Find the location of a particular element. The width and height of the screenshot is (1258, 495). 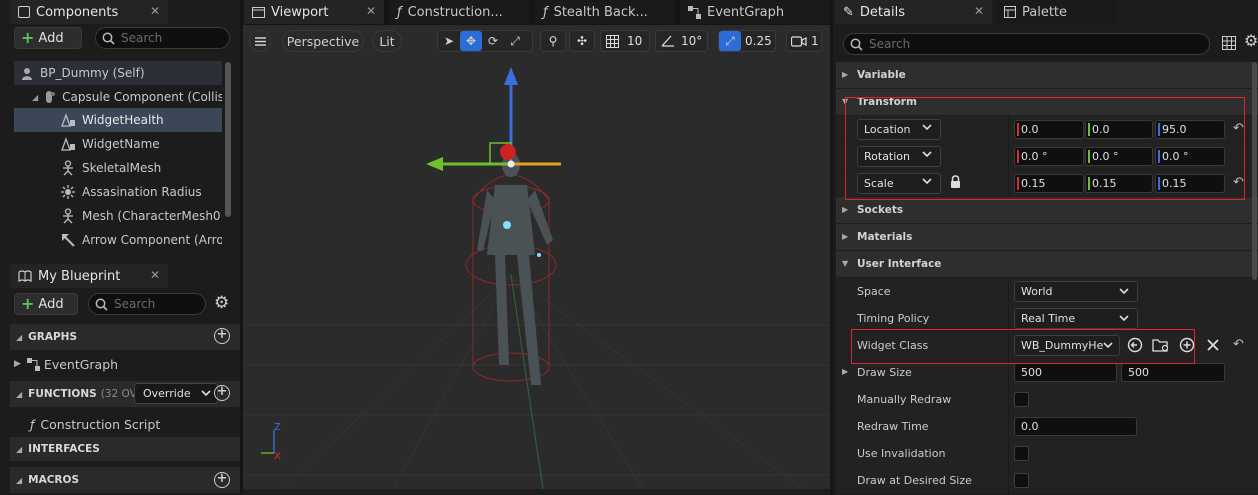

timing-policy-label: Timing Policy is located at coordinates (893, 318).